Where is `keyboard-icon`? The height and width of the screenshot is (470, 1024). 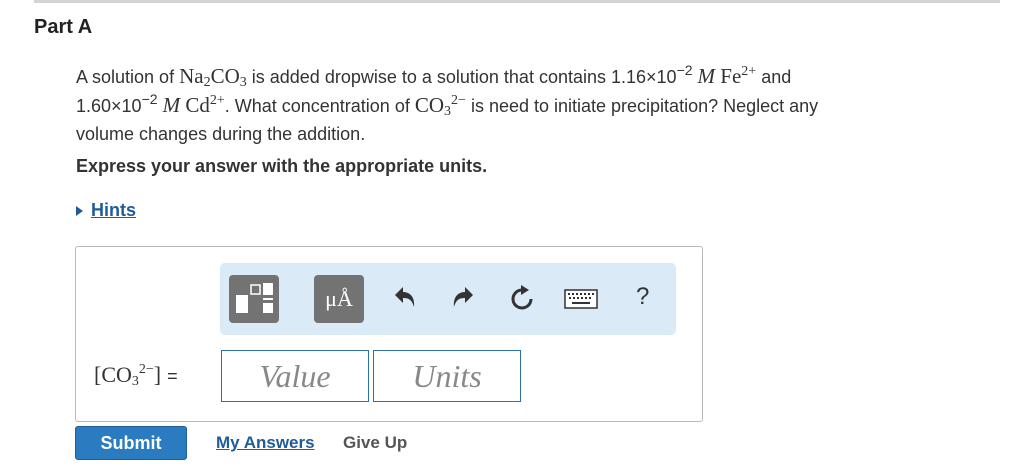
keyboard-icon is located at coordinates (581, 299).